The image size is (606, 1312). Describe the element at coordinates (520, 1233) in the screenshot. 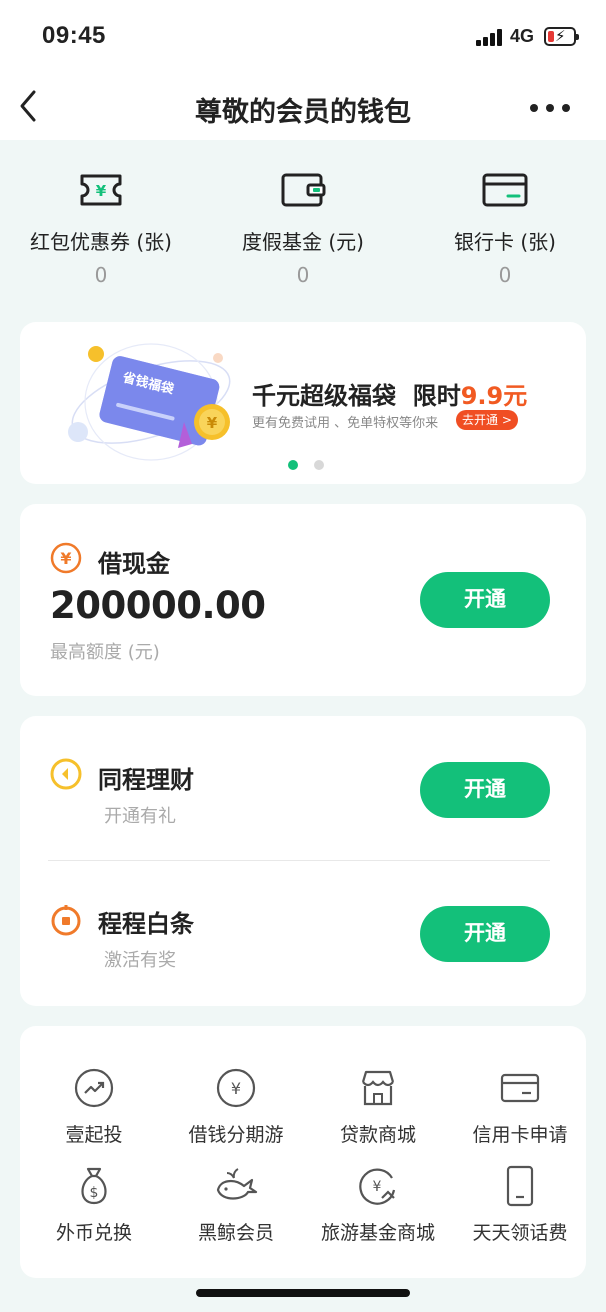

I see `service-label: 天天领话费` at that location.